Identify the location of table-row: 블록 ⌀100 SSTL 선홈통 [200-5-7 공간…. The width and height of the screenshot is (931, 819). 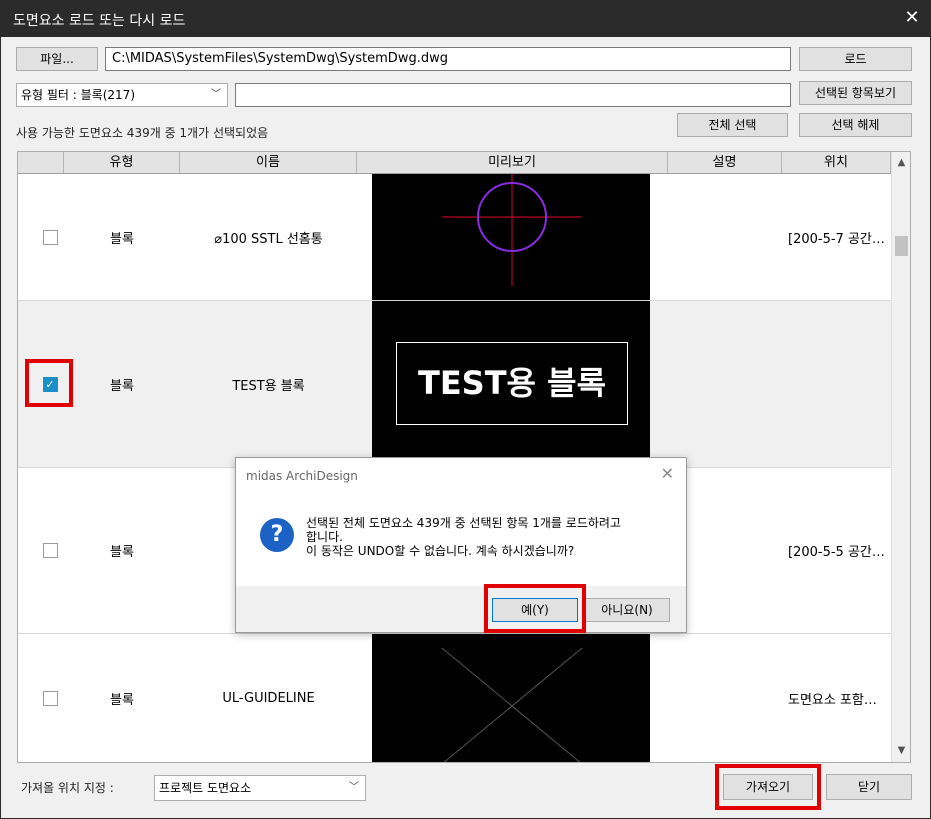
(454, 237).